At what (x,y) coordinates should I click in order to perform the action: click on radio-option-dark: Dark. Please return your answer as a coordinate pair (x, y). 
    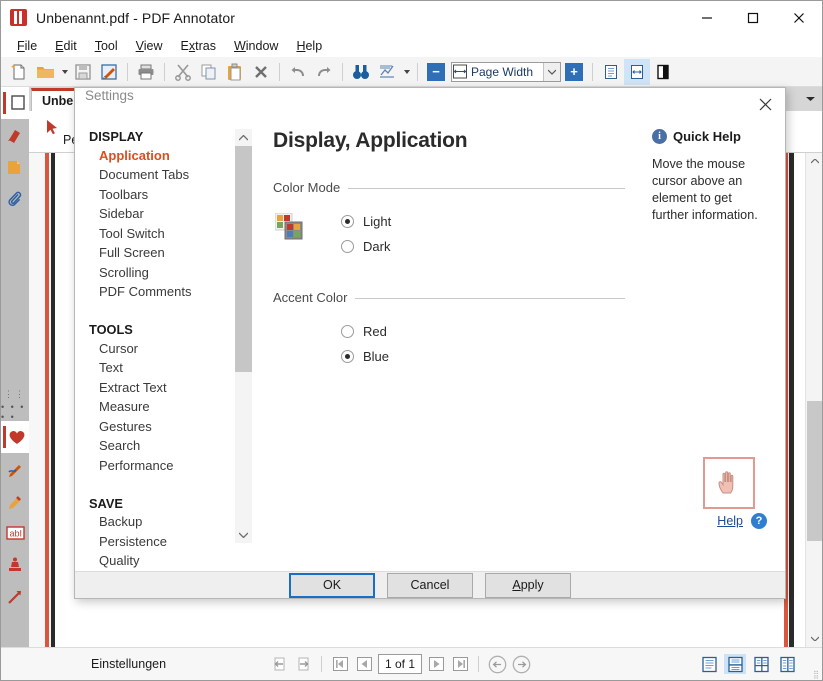
    Looking at the image, I should click on (366, 246).